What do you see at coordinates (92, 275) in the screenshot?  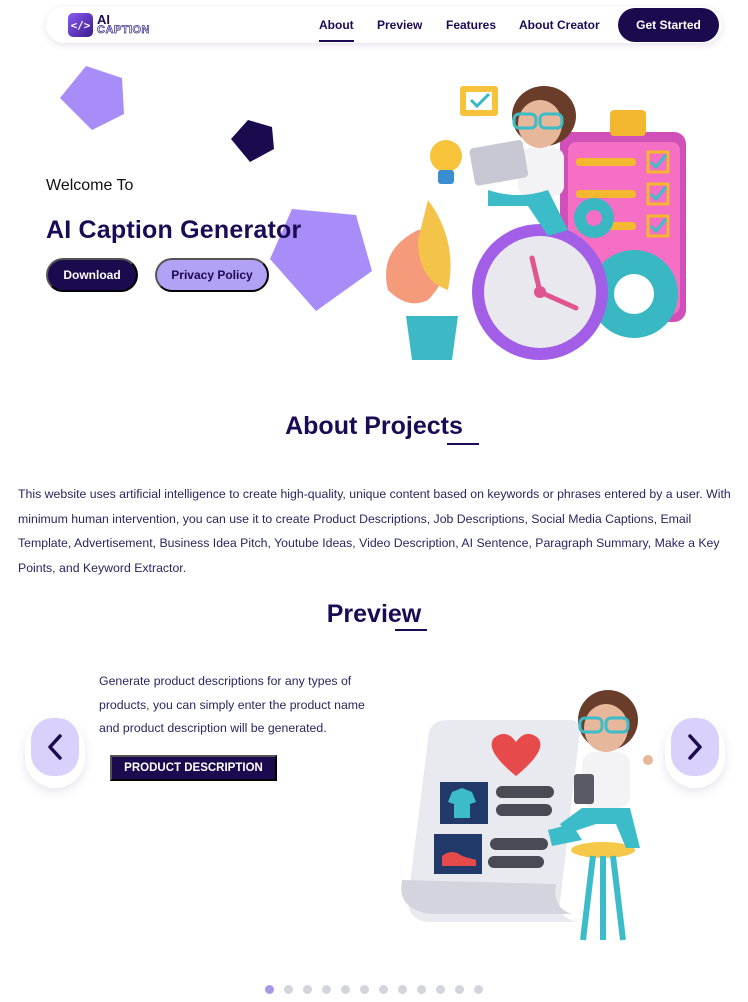 I see `download-button: Download` at bounding box center [92, 275].